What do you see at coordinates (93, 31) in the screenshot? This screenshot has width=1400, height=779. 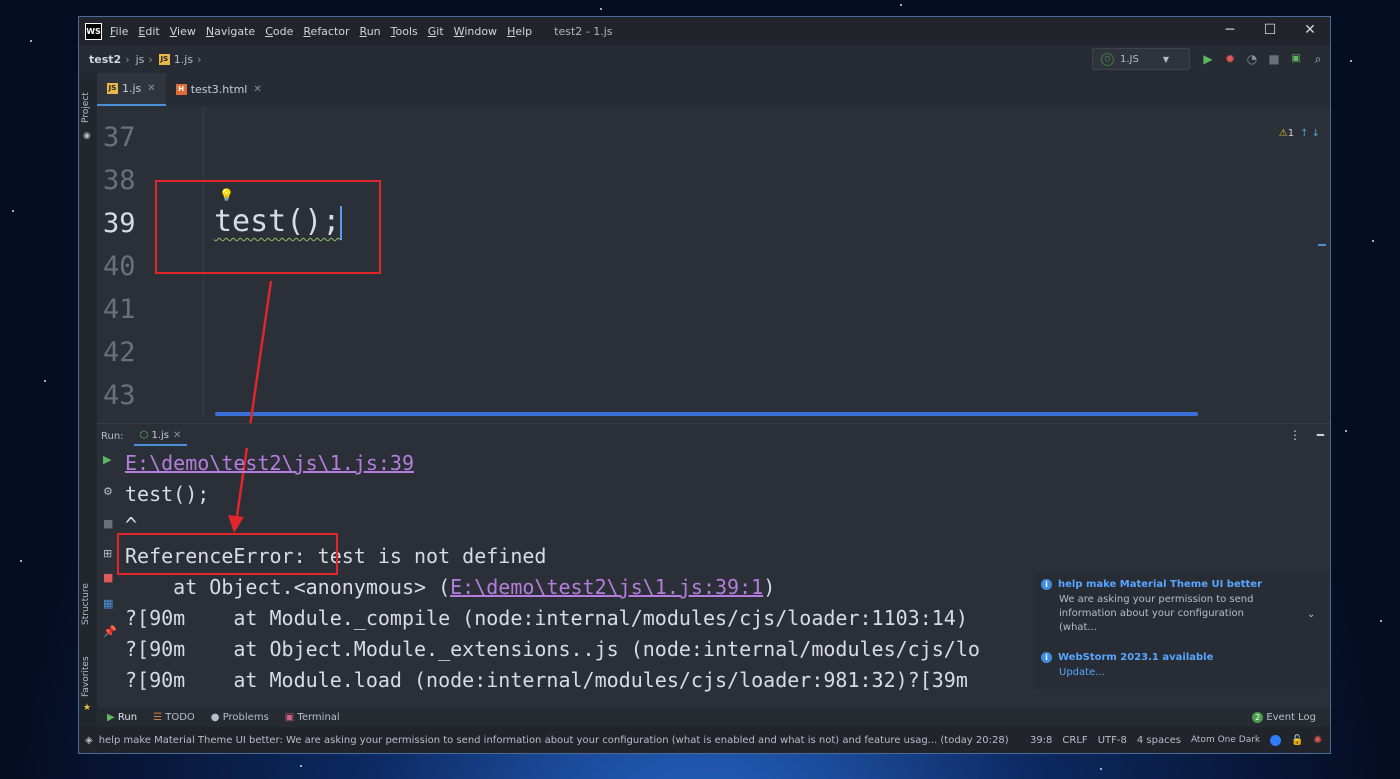 I see `webstorm-logo-icon: WS` at bounding box center [93, 31].